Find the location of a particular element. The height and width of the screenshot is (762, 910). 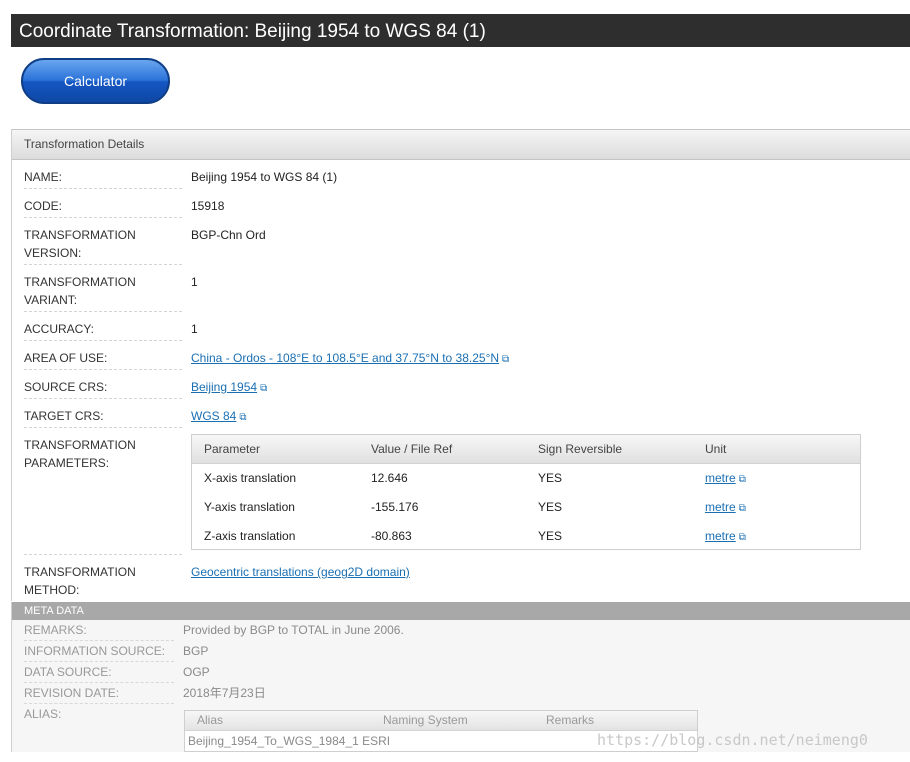

code-value: 15918 is located at coordinates (208, 206).